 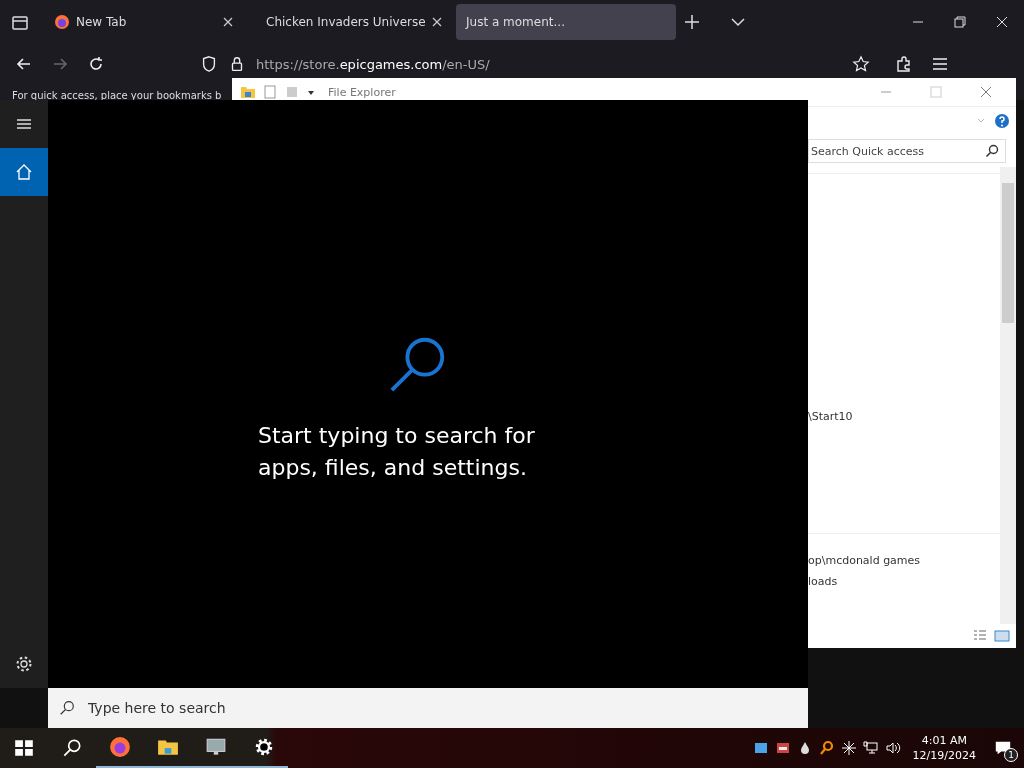 I want to click on home-icon, so click(x=24, y=172).